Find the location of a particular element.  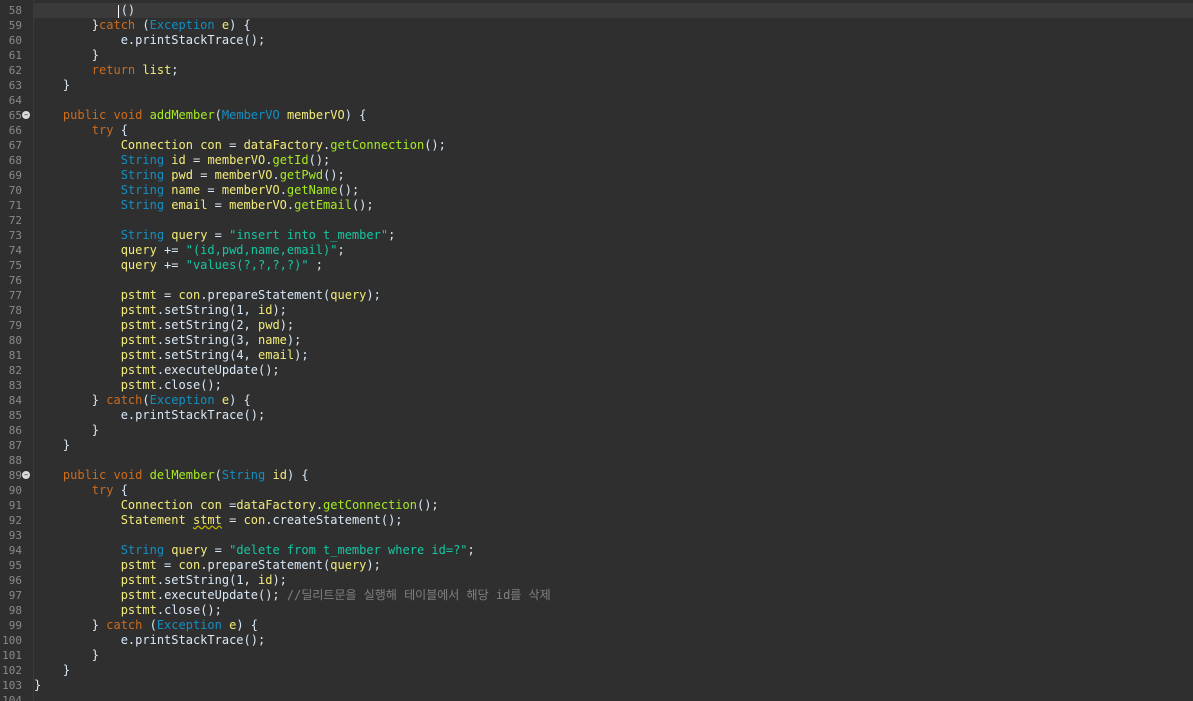

code-line: String query = "insert into t_member"; is located at coordinates (613, 235).